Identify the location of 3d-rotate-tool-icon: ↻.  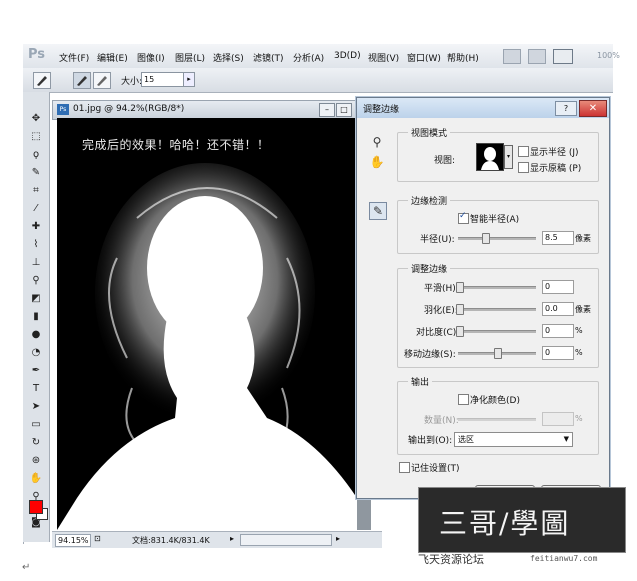
(36, 443).